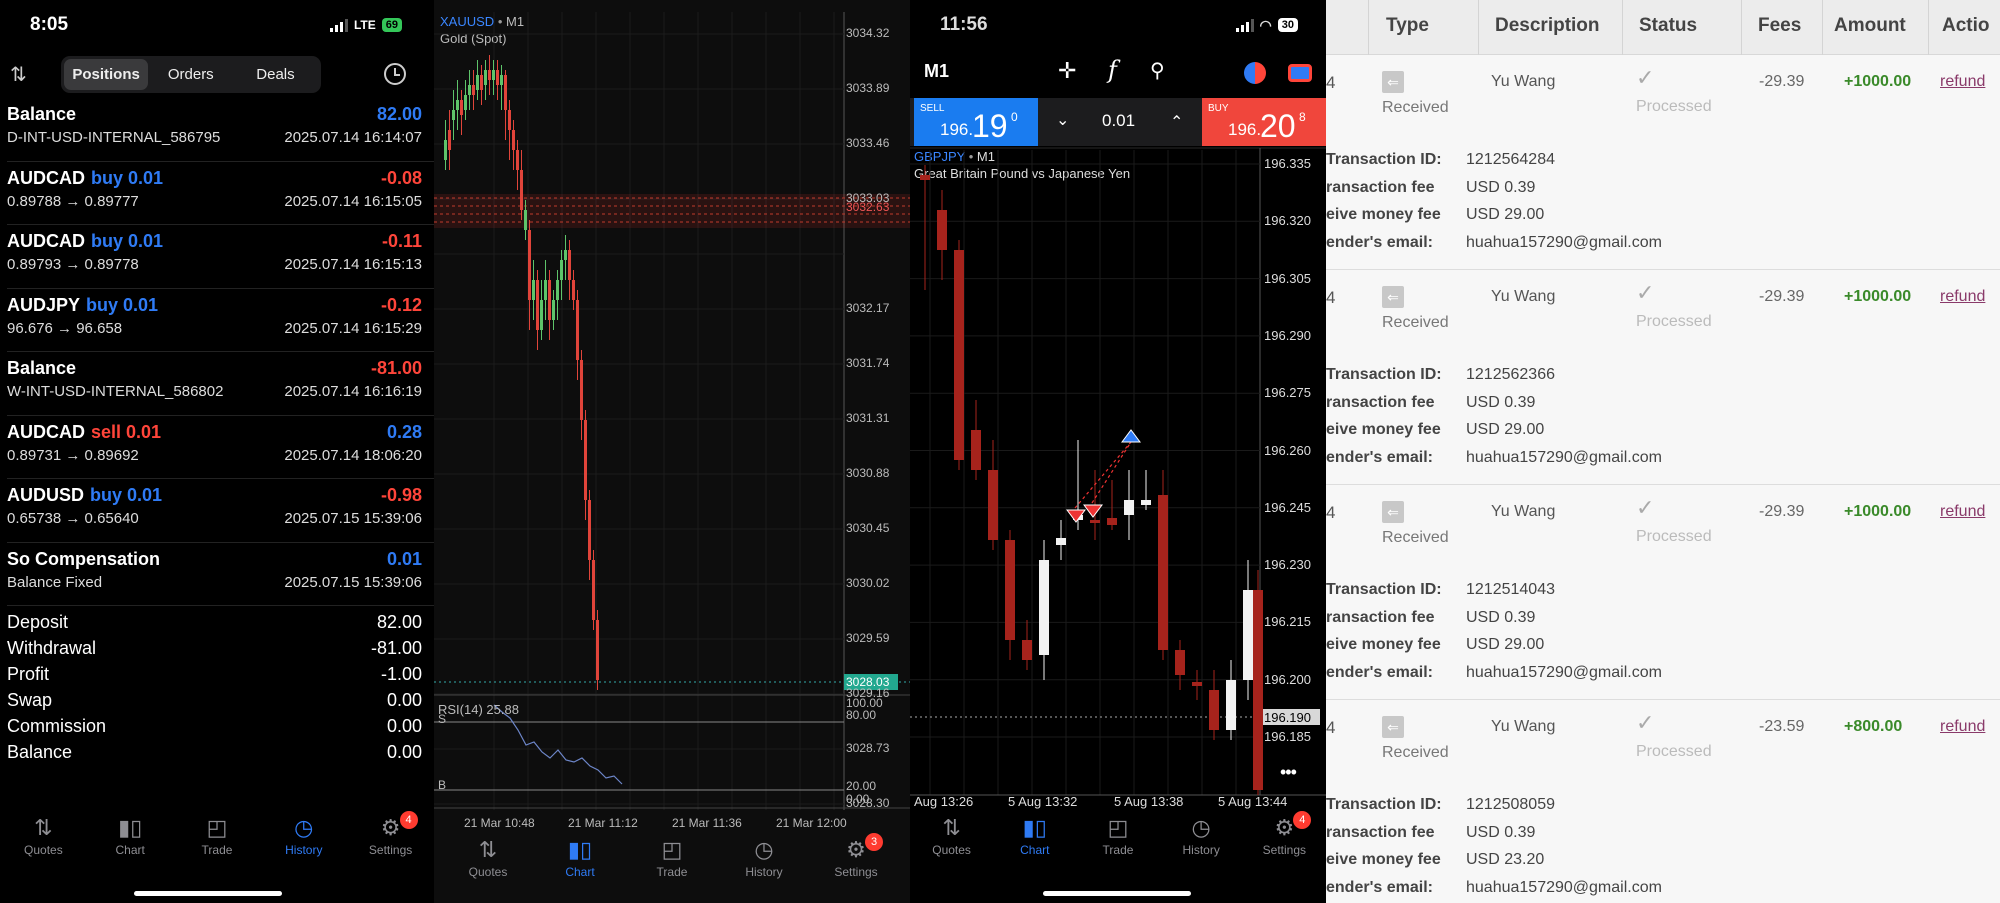  I want to click on history-icon: ◷, so click(764, 849).